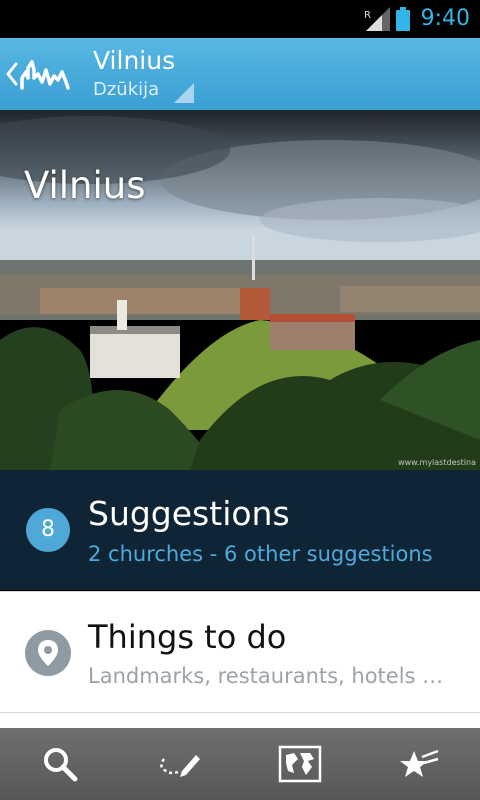 Image resolution: width=480 pixels, height=800 pixels. I want to click on draw-route-icon, so click(180, 766).